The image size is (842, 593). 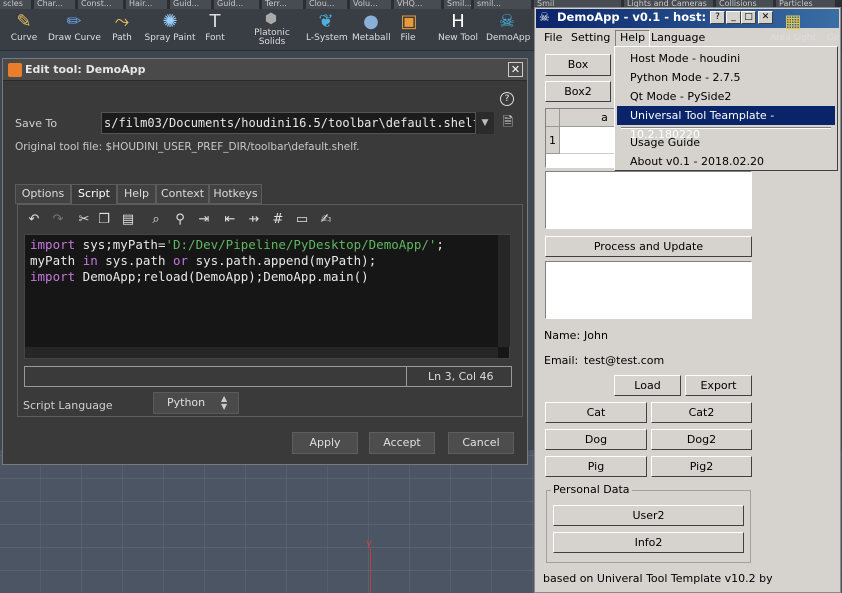 I want to click on help-icon: ?, so click(x=507, y=99).